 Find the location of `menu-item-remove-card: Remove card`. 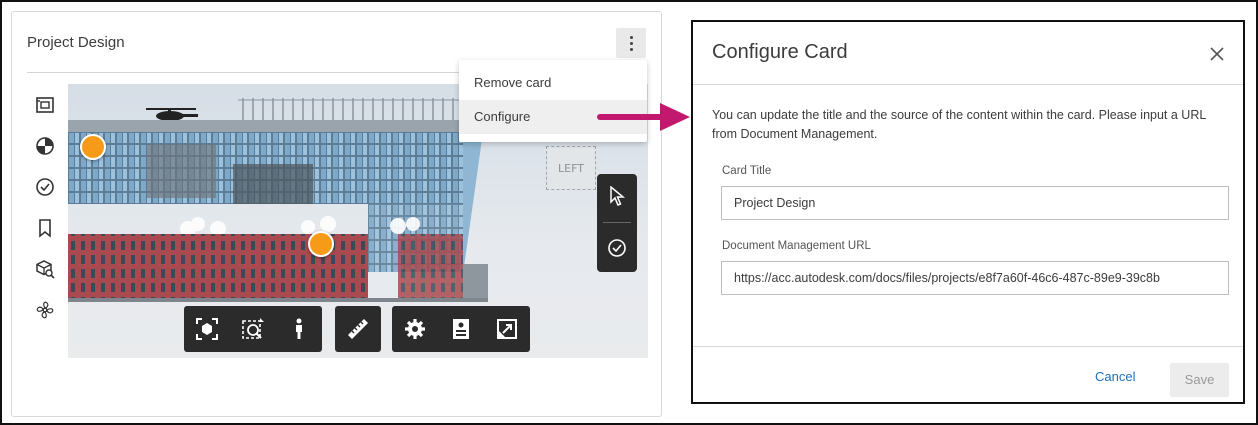

menu-item-remove-card: Remove card is located at coordinates (553, 83).